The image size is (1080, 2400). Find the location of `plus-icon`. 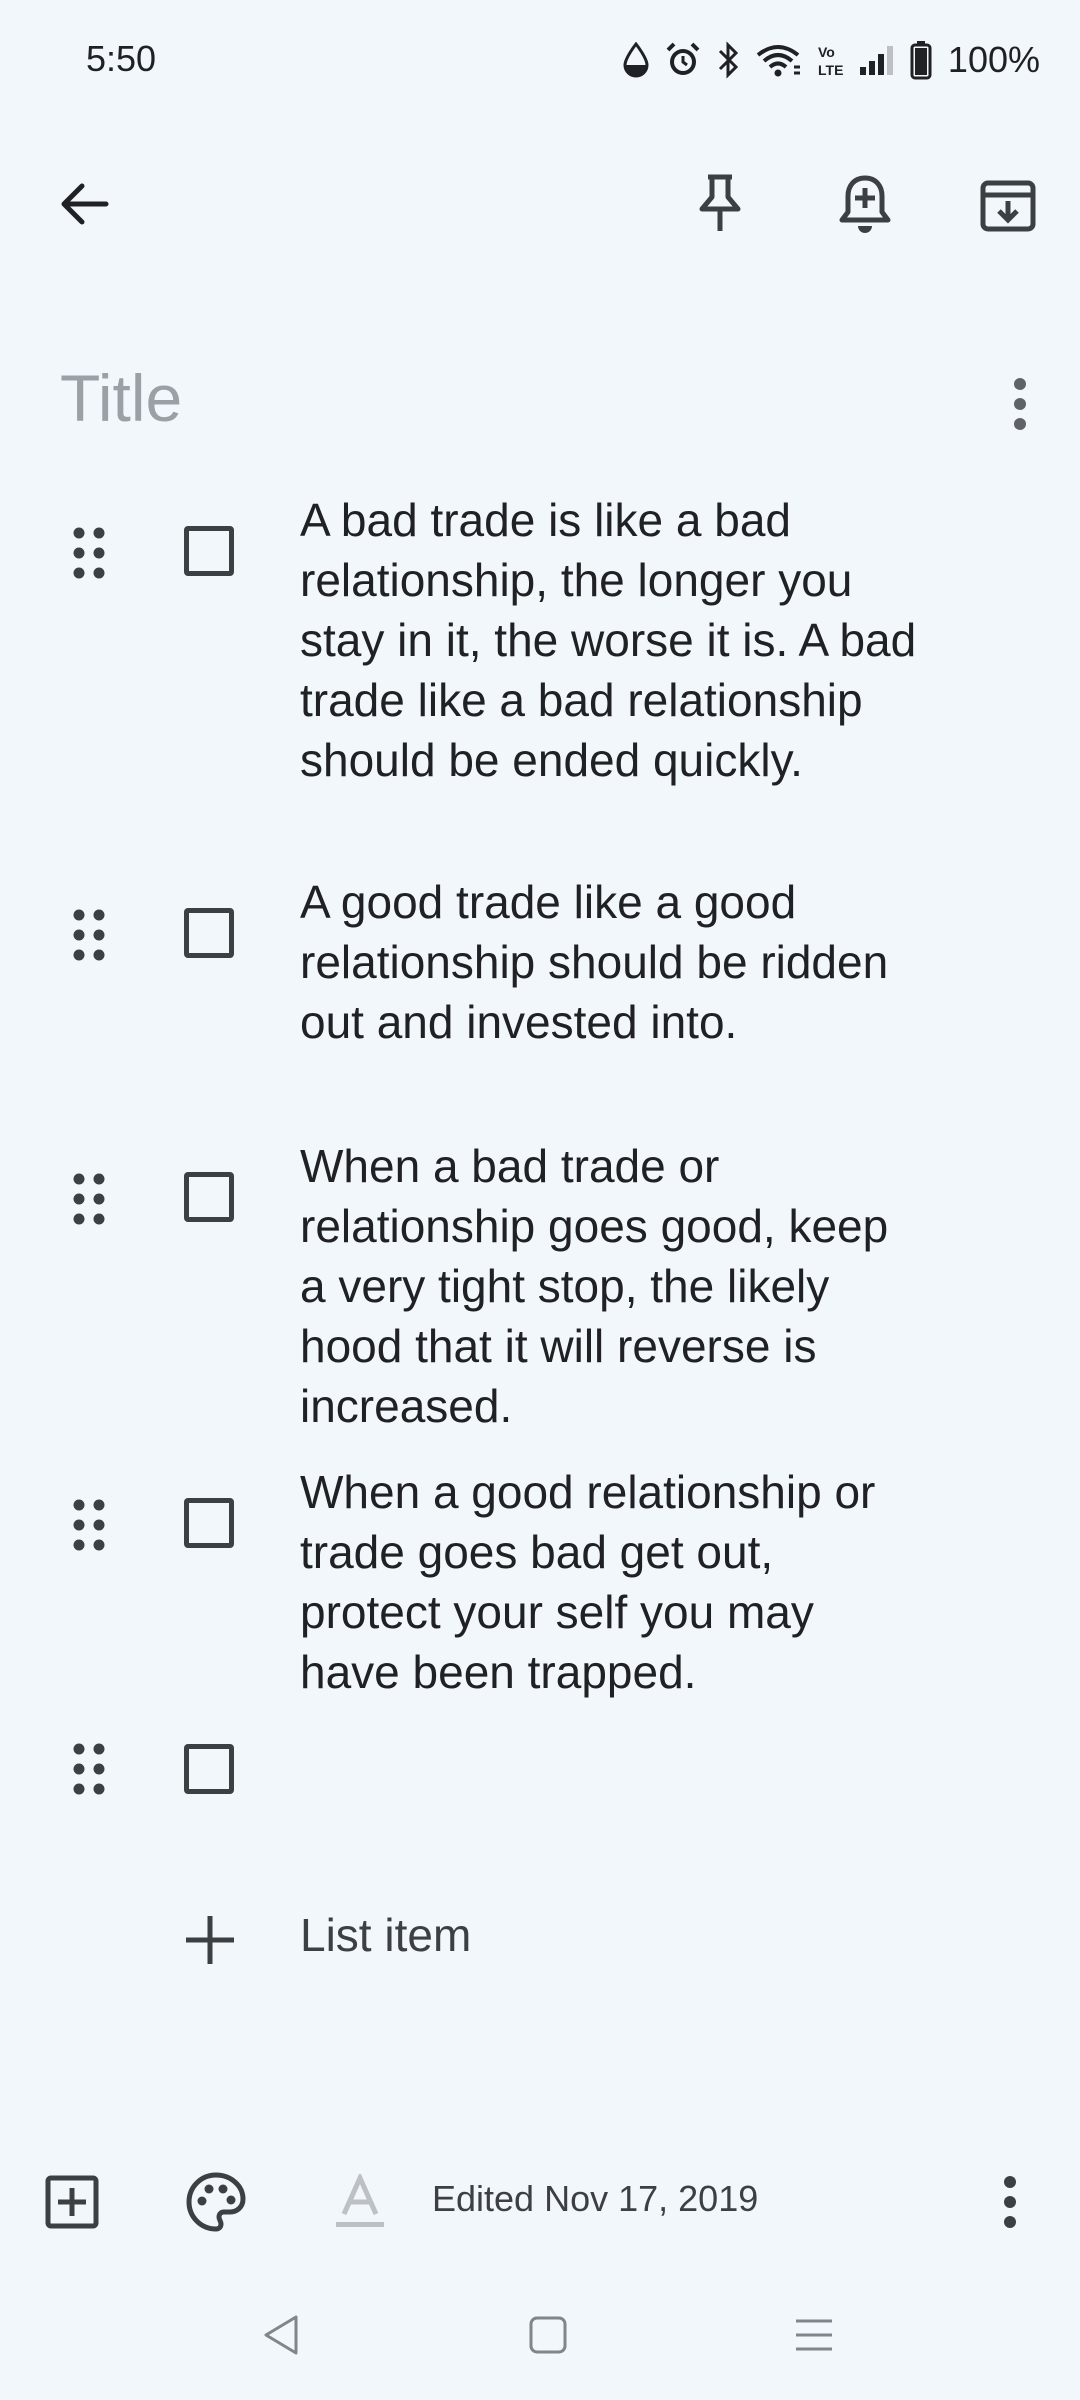

plus-icon is located at coordinates (210, 1940).